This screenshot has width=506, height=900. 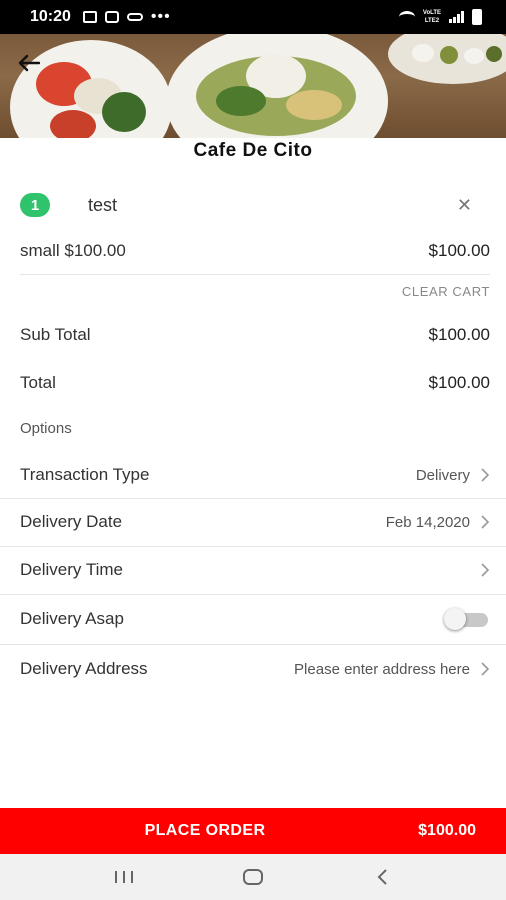 I want to click on item-variant-label: small $100.00, so click(x=73, y=250).